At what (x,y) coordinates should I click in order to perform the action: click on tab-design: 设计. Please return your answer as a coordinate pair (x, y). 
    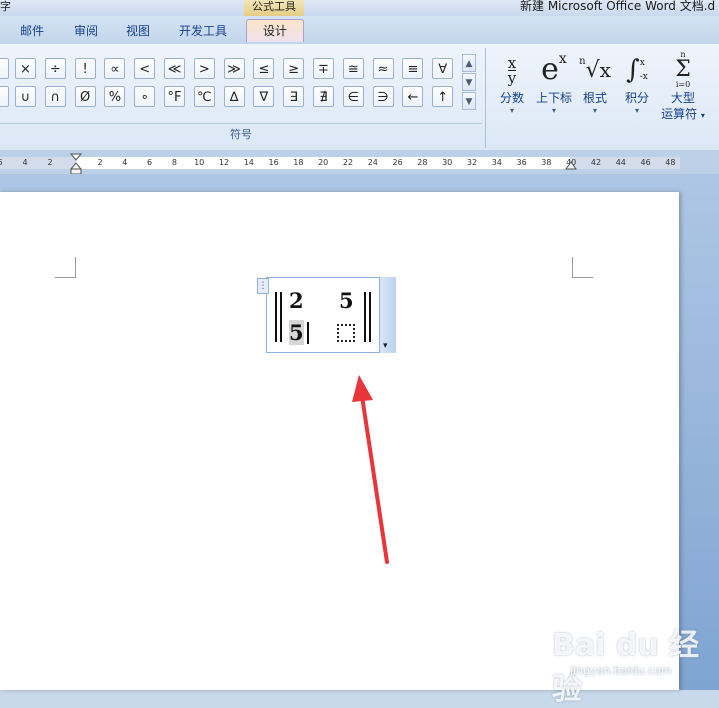
    Looking at the image, I should click on (275, 30).